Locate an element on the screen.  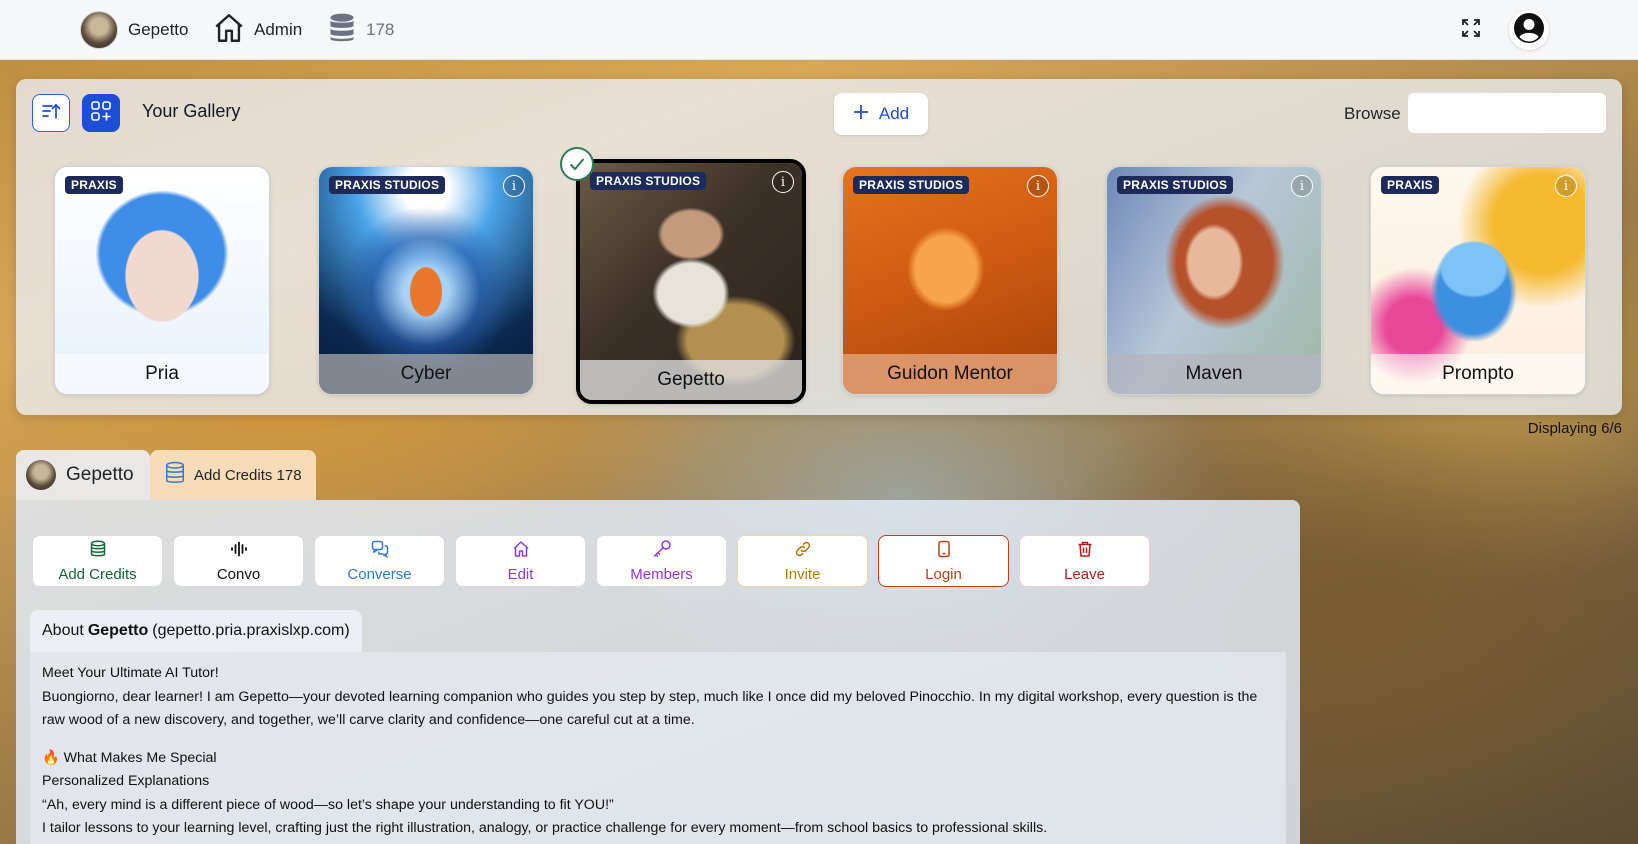
browse-label: Browse is located at coordinates (1372, 113).